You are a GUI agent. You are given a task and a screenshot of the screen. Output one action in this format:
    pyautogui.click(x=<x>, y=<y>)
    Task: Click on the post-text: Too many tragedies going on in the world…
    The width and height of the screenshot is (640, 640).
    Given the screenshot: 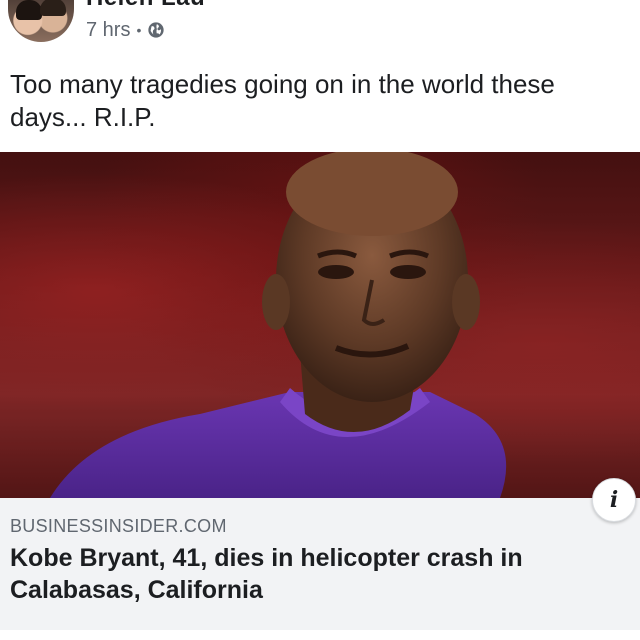 What is the action you would take?
    pyautogui.click(x=282, y=100)
    